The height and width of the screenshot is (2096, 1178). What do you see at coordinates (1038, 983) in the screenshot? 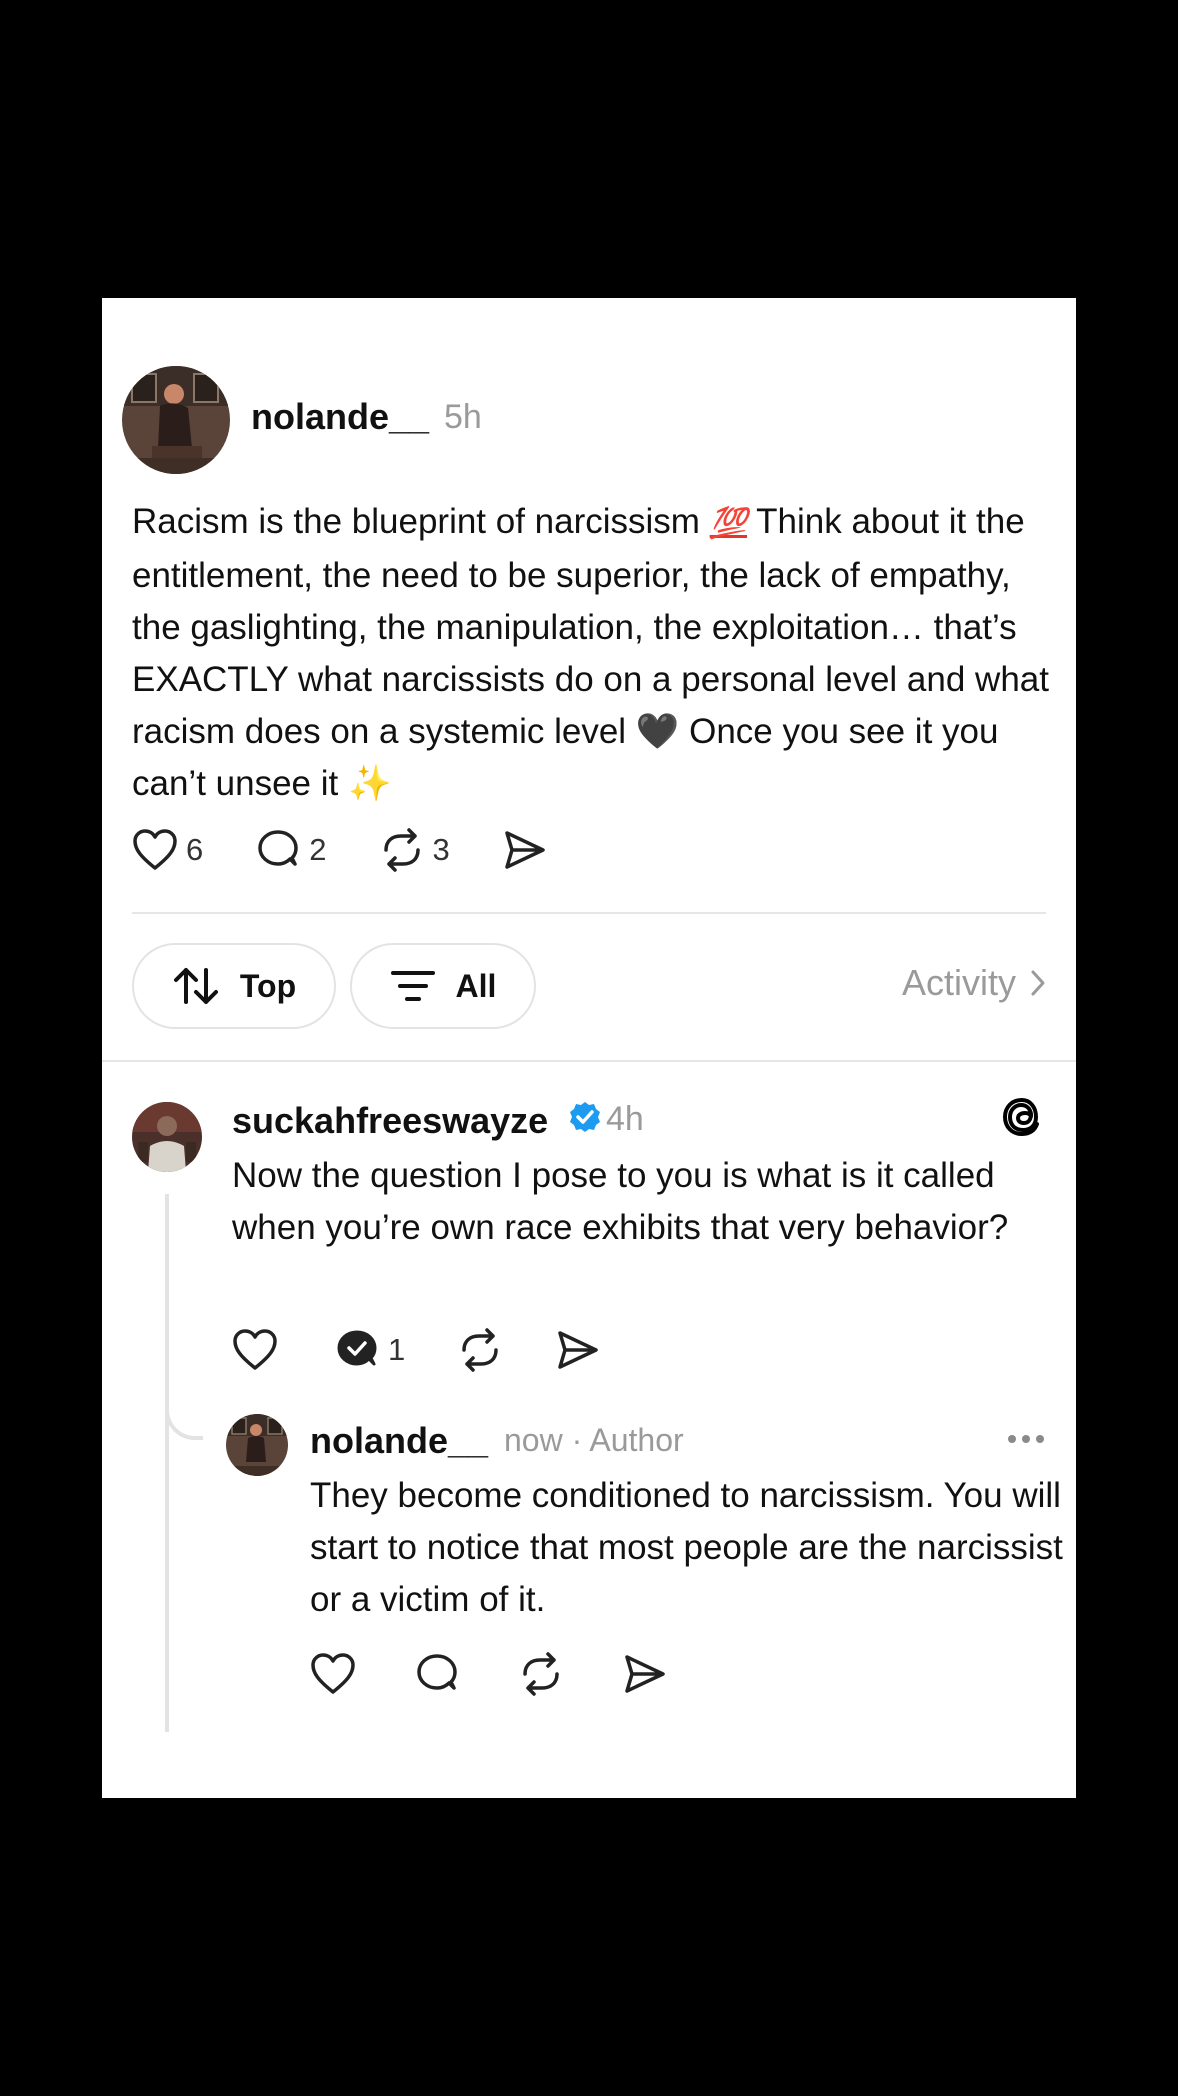
I see `chevron-right-icon` at bounding box center [1038, 983].